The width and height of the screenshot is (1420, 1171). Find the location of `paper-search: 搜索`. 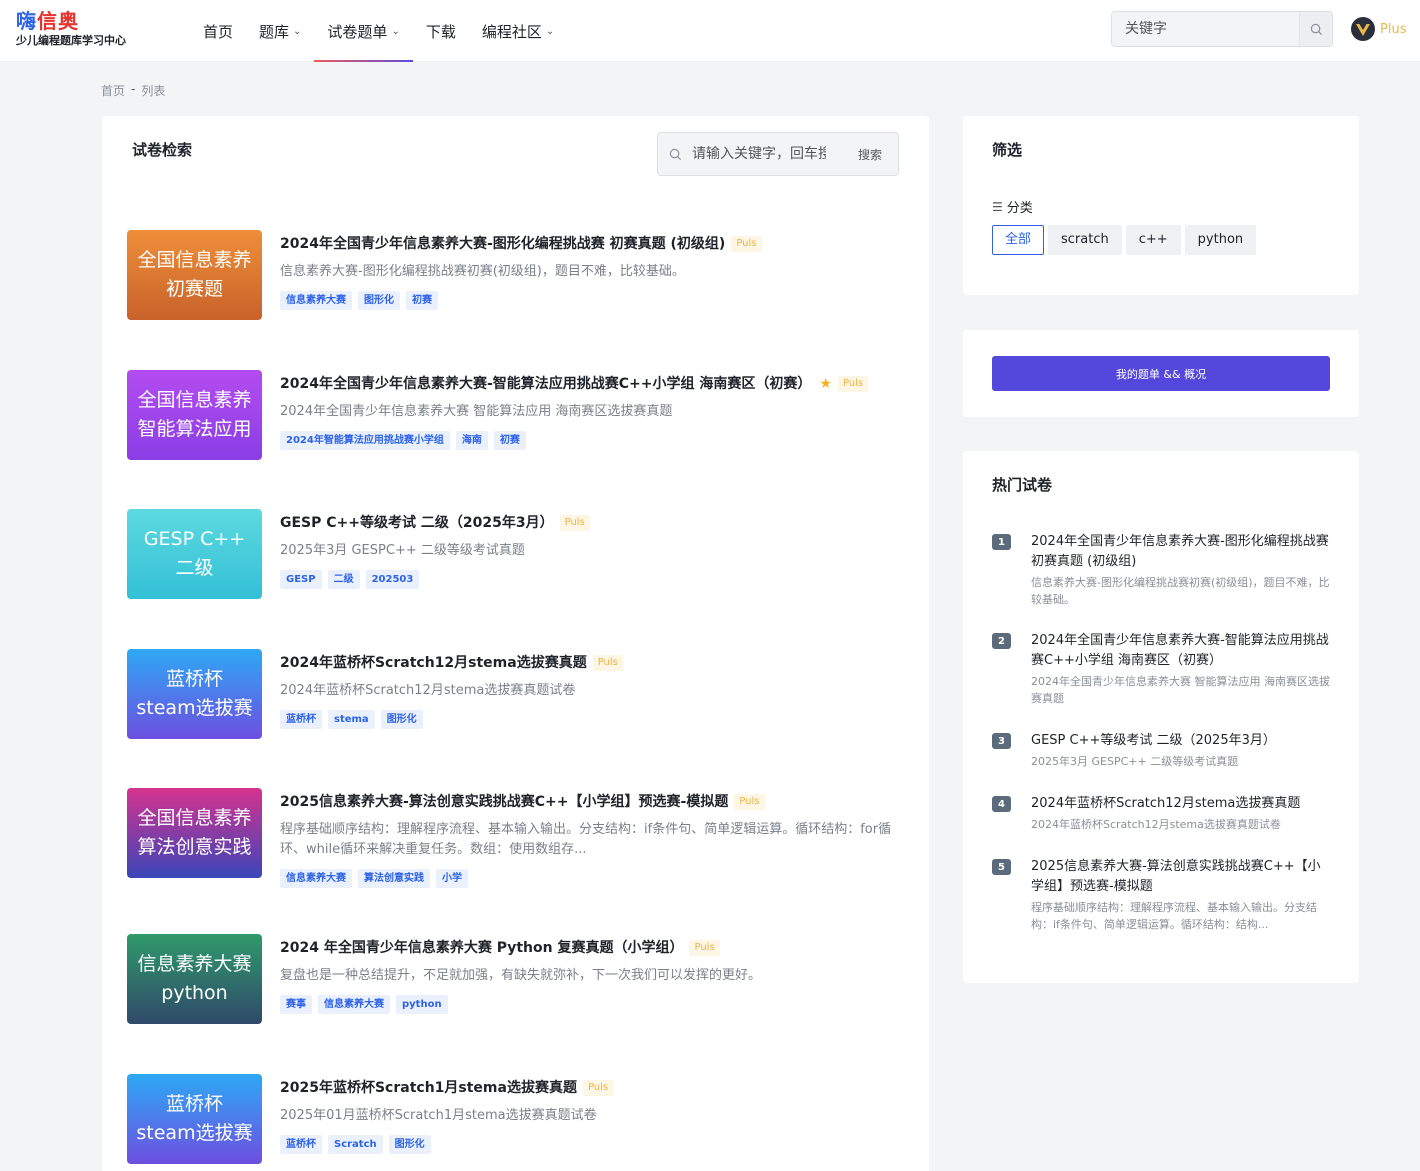

paper-search: 搜索 is located at coordinates (778, 154).